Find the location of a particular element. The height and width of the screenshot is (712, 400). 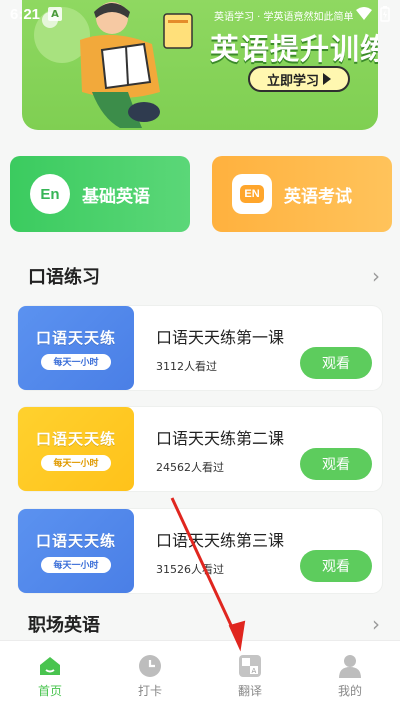

lesson-title: 口语天天练第一课 is located at coordinates (220, 337).